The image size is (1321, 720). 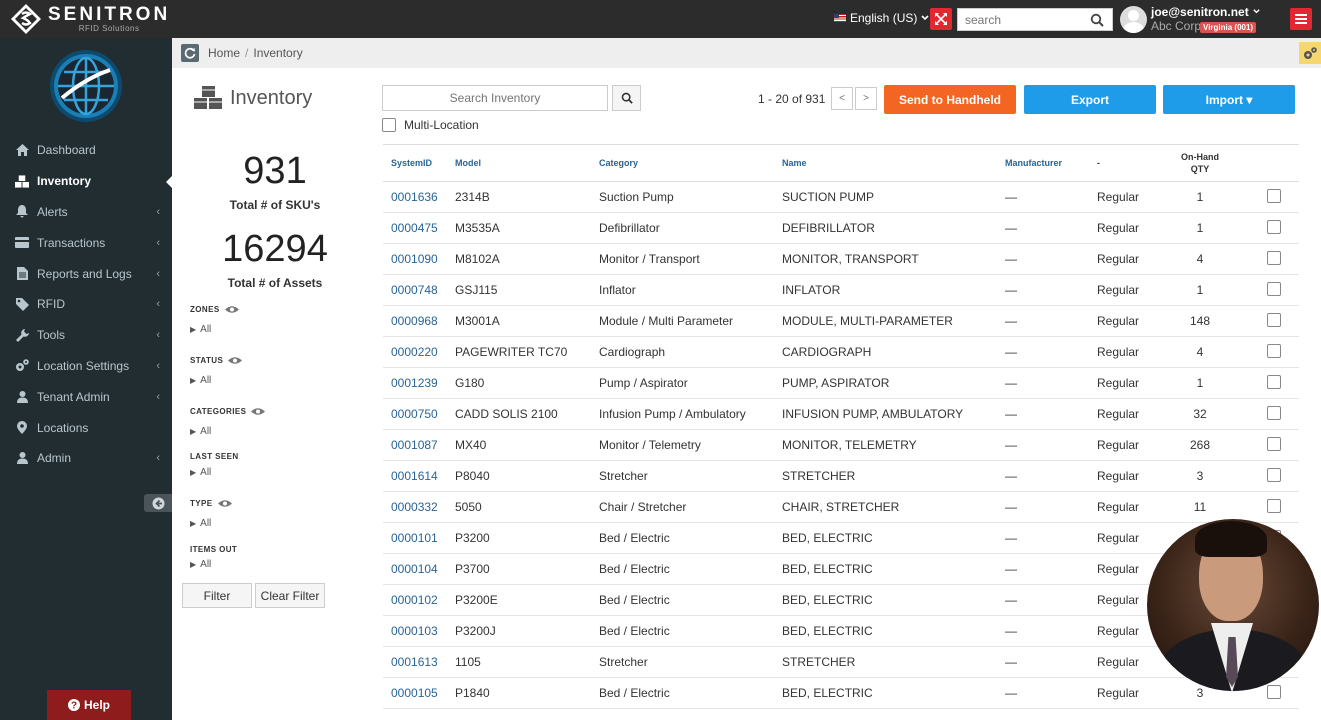 I want to click on filter-last-seen-value: ▶ All, so click(x=200, y=472).